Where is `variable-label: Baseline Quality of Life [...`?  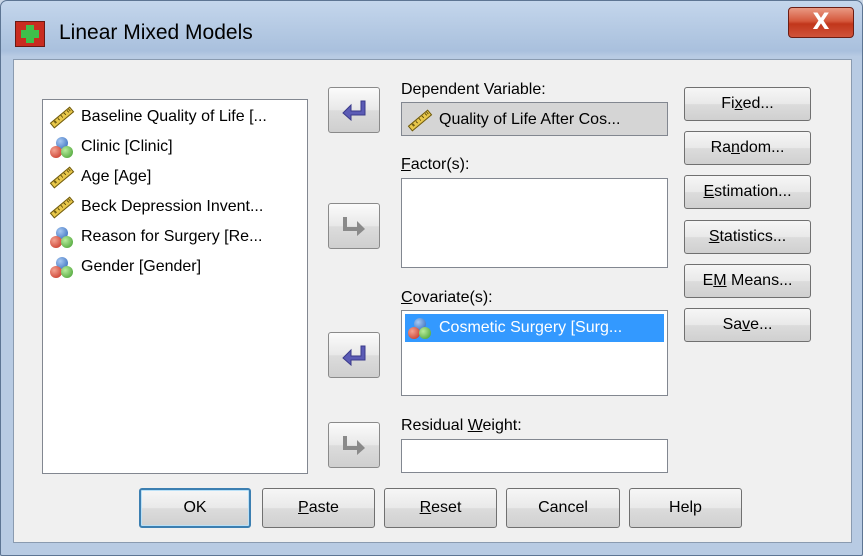
variable-label: Baseline Quality of Life [... is located at coordinates (174, 116).